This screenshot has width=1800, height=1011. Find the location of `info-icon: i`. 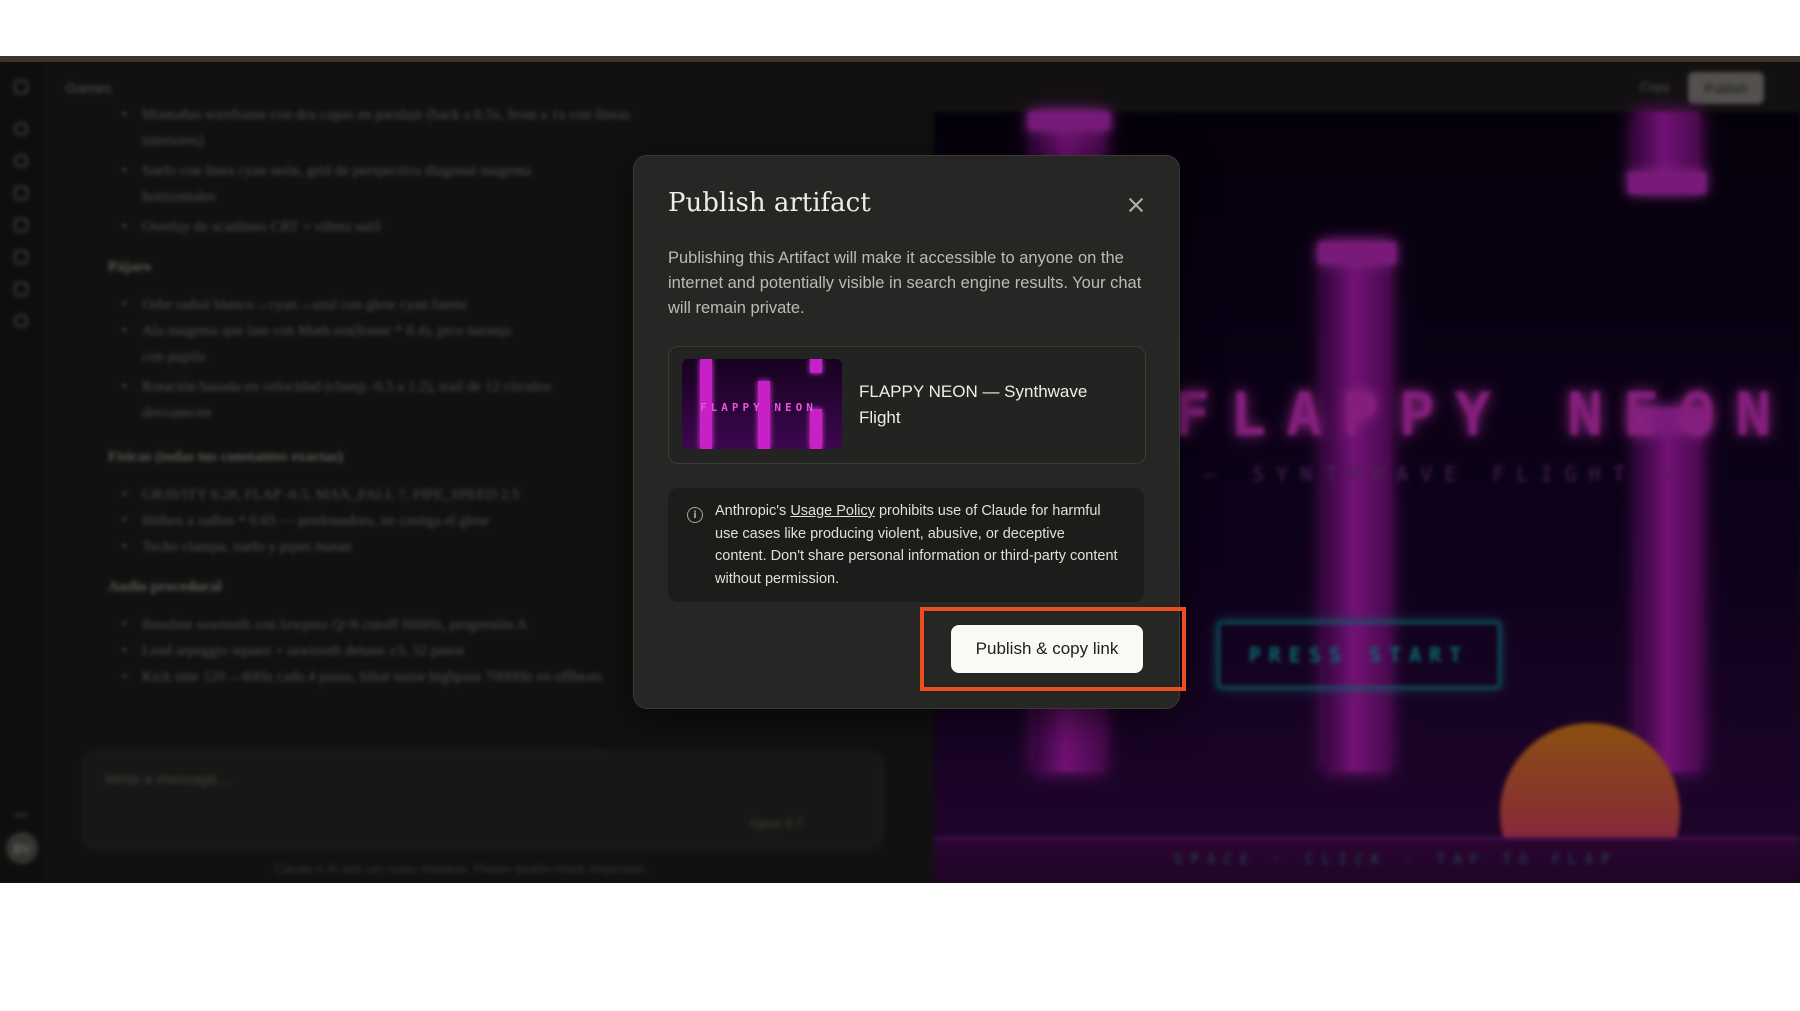

info-icon: i is located at coordinates (695, 515).